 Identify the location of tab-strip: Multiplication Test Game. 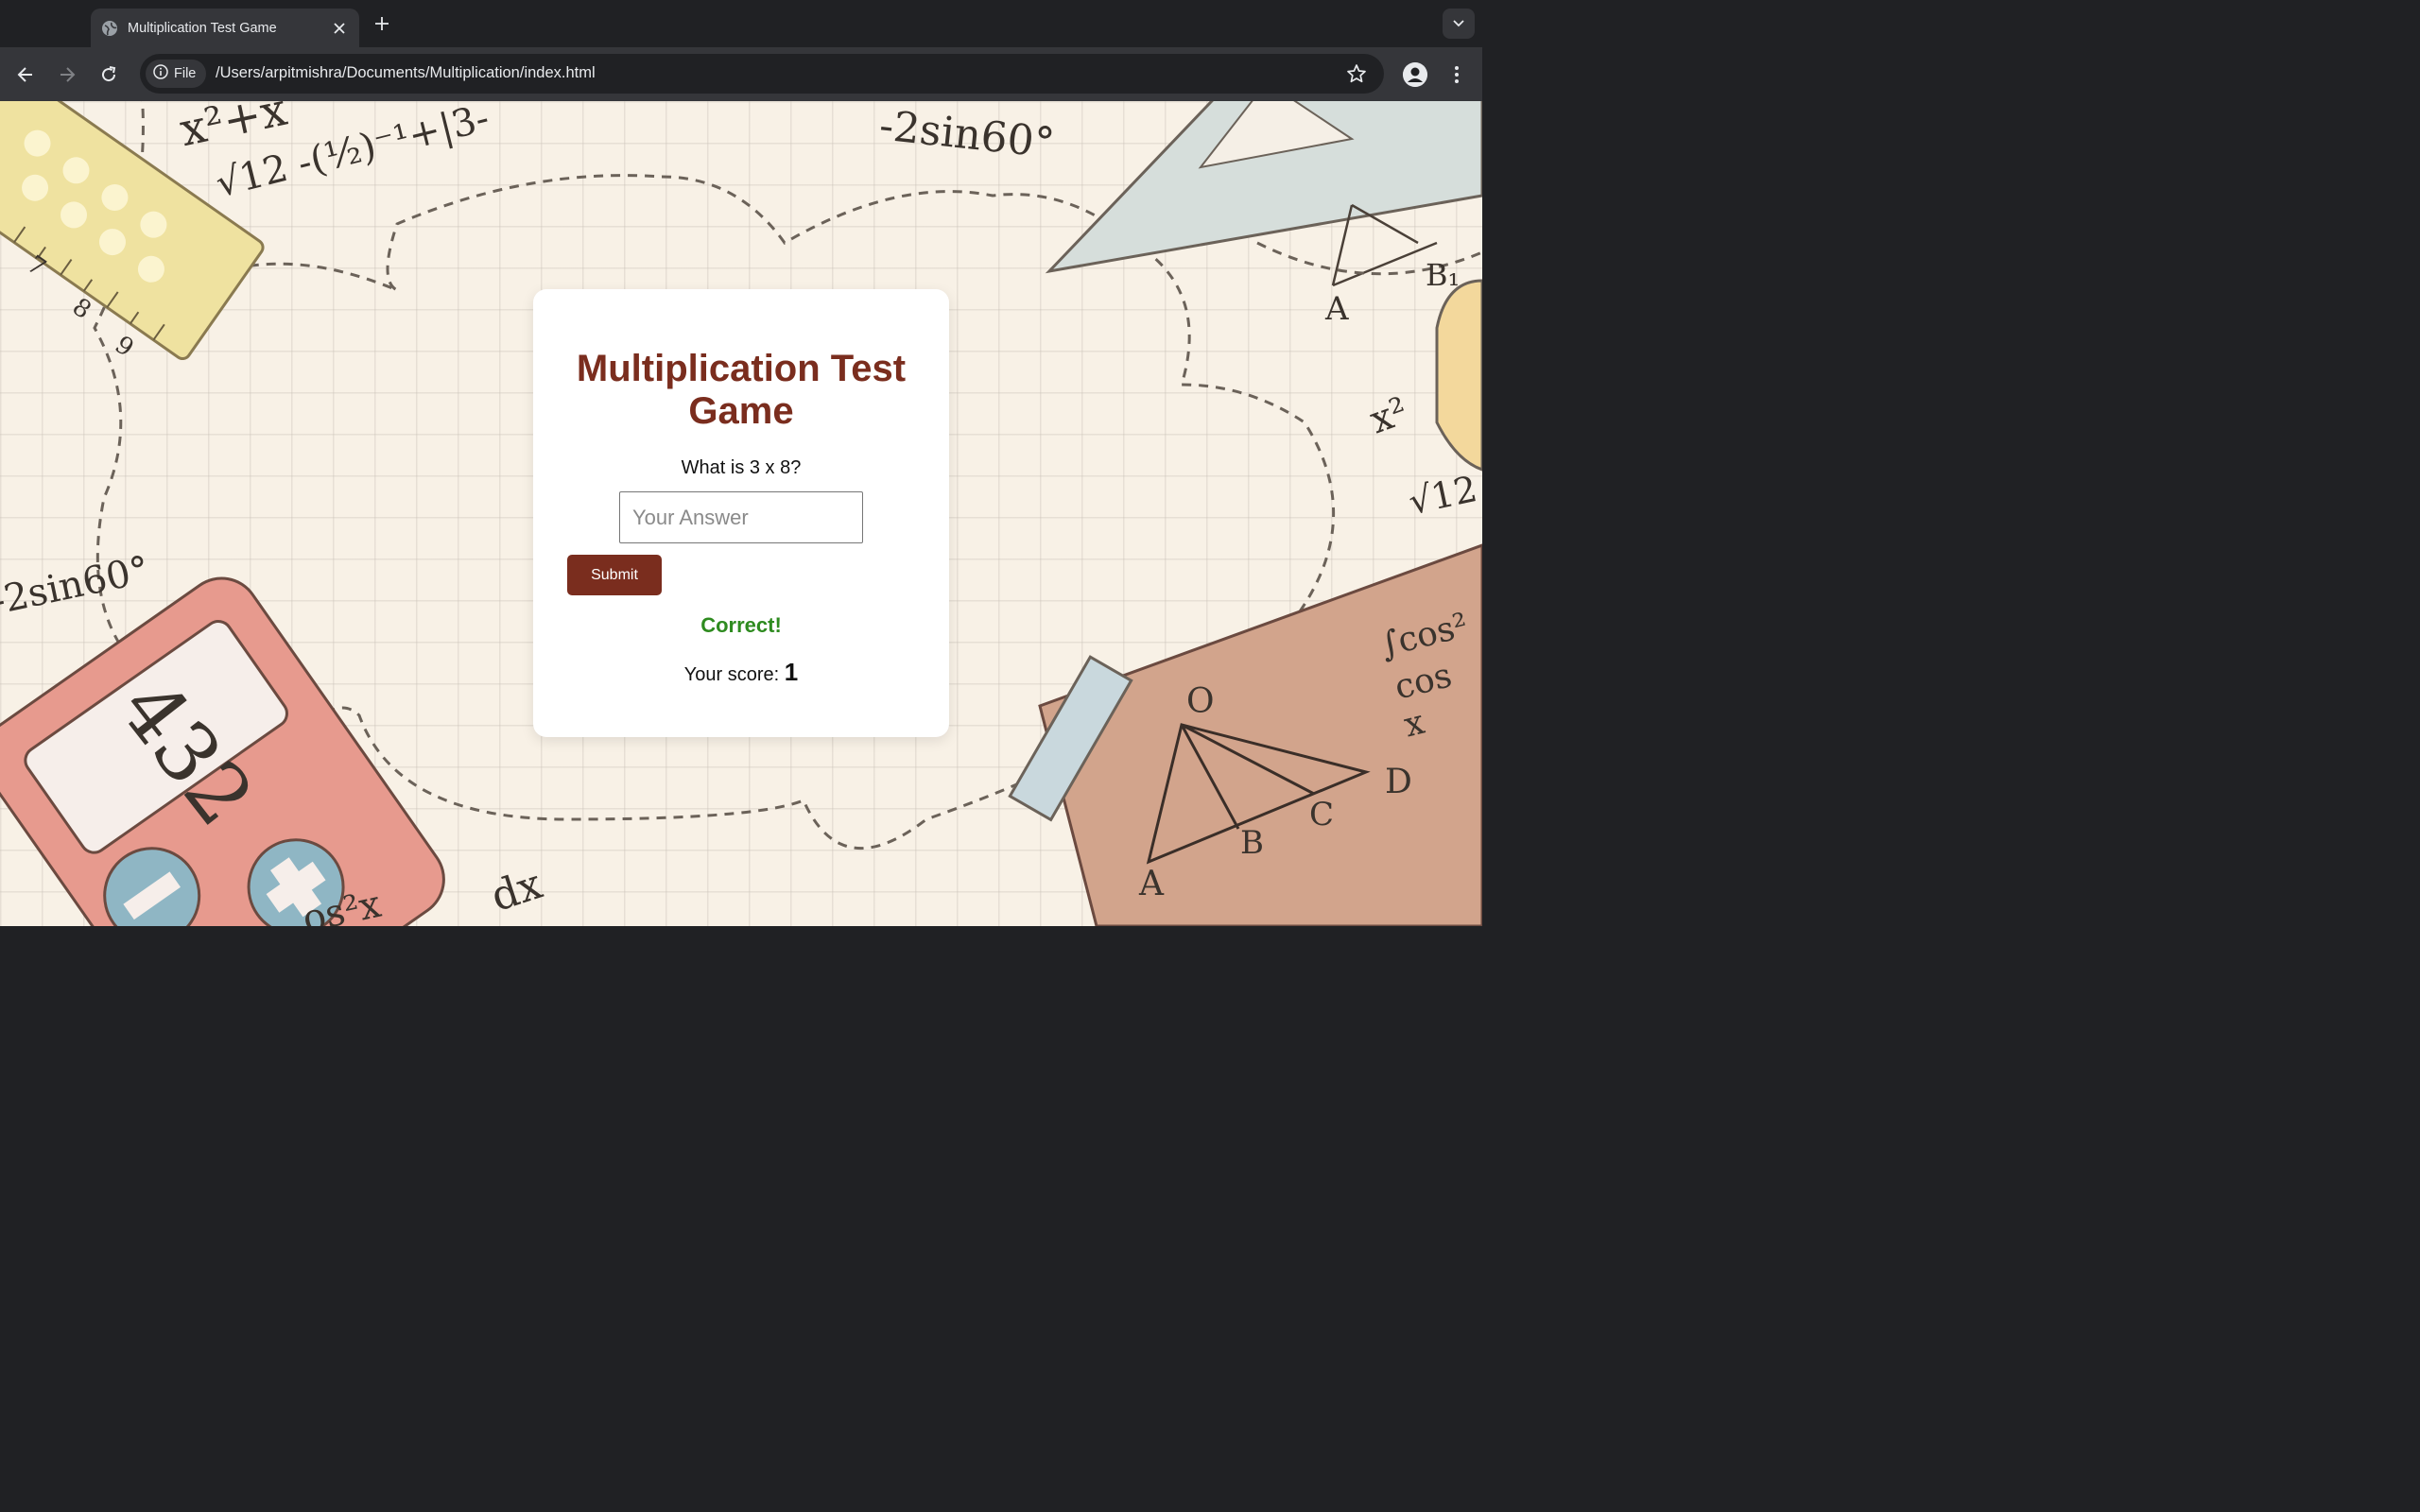
(741, 23).